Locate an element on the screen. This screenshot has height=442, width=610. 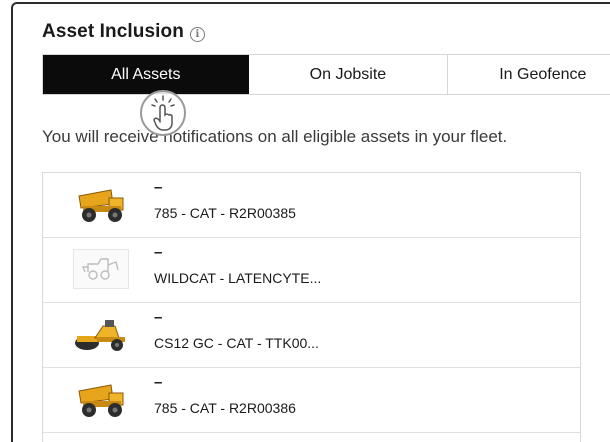
header: Asset Inclusion i is located at coordinates (123, 32).